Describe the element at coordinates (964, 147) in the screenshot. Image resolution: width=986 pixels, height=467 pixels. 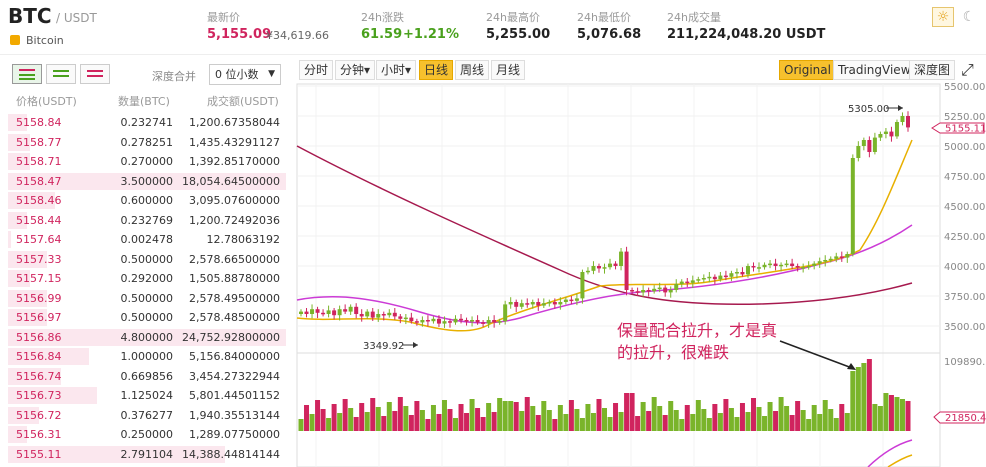
I see `price-tick: 5000.00` at that location.